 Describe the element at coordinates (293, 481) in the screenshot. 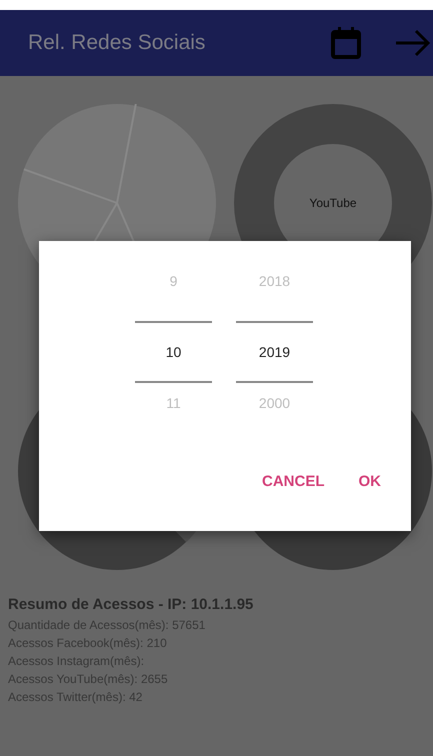

I see `dialog-button: CANCEL` at that location.